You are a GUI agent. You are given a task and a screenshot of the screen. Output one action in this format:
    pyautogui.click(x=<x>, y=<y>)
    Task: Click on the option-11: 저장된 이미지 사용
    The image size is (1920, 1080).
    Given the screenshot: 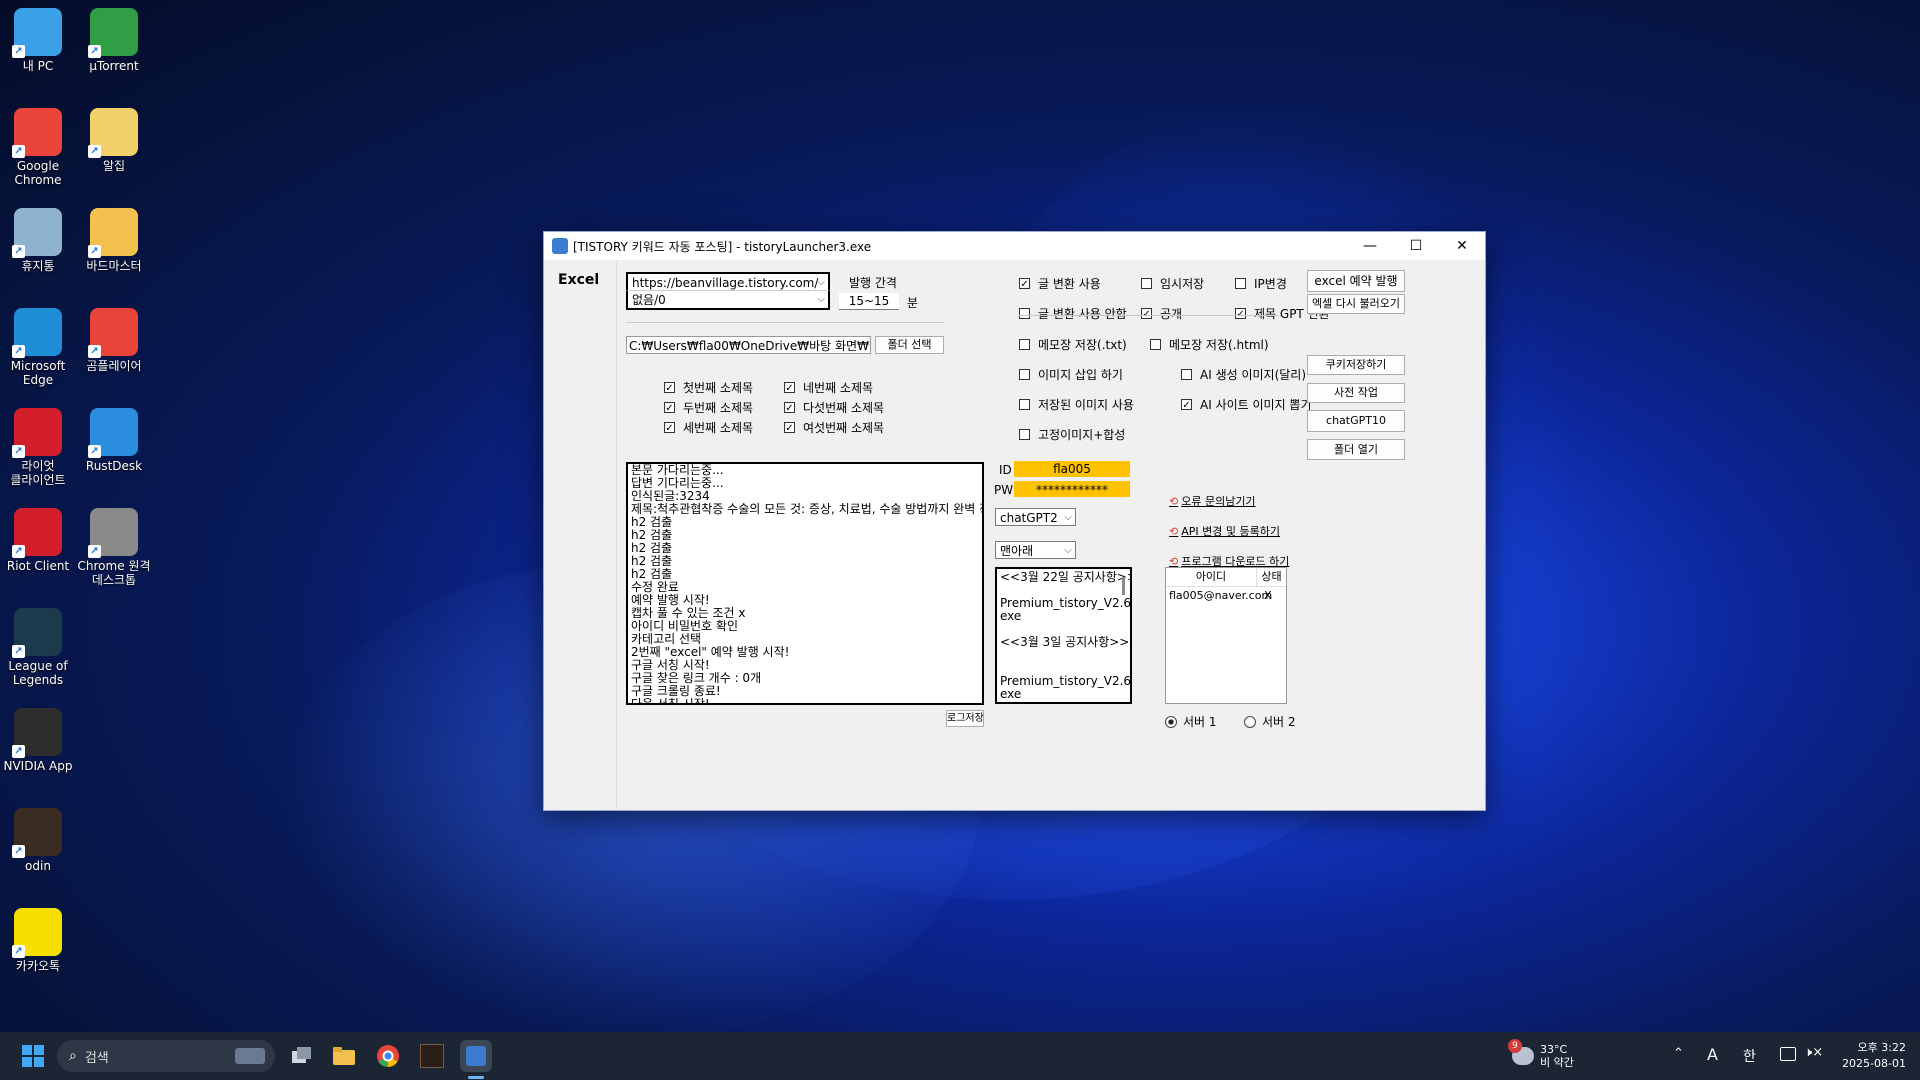 What is the action you would take?
    pyautogui.click(x=1076, y=404)
    